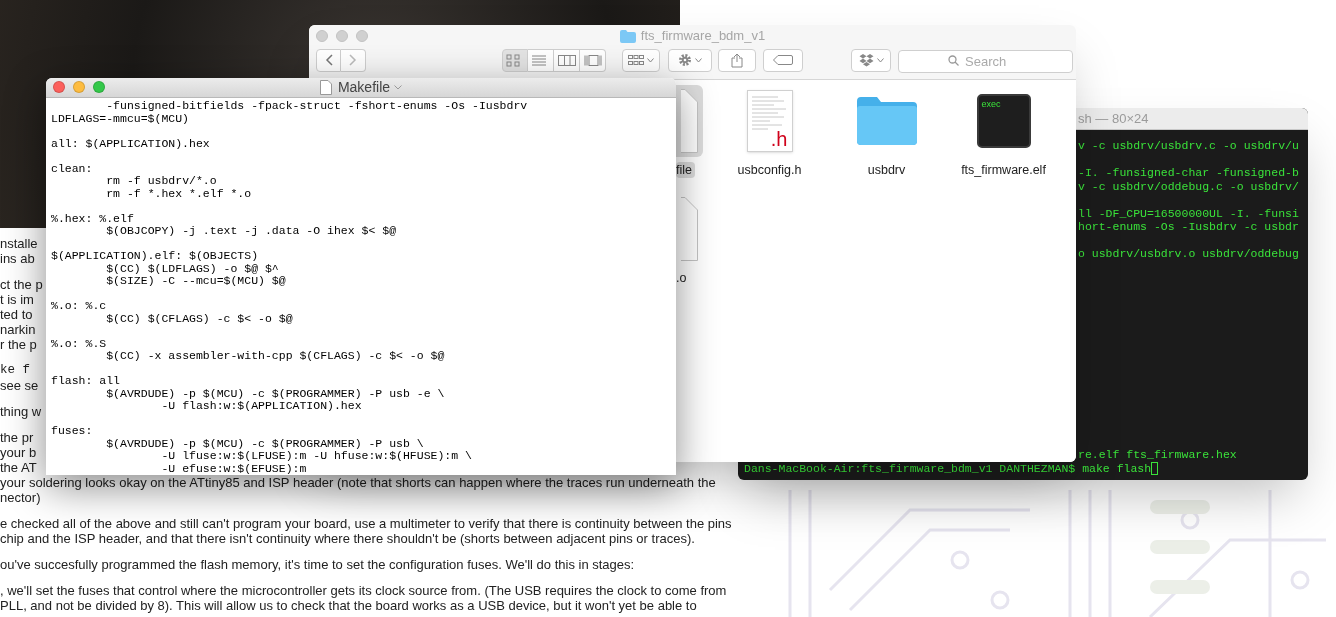 This screenshot has width=1336, height=617. Describe the element at coordinates (72, 431) in the screenshot. I see `code-line: fuses:` at that location.